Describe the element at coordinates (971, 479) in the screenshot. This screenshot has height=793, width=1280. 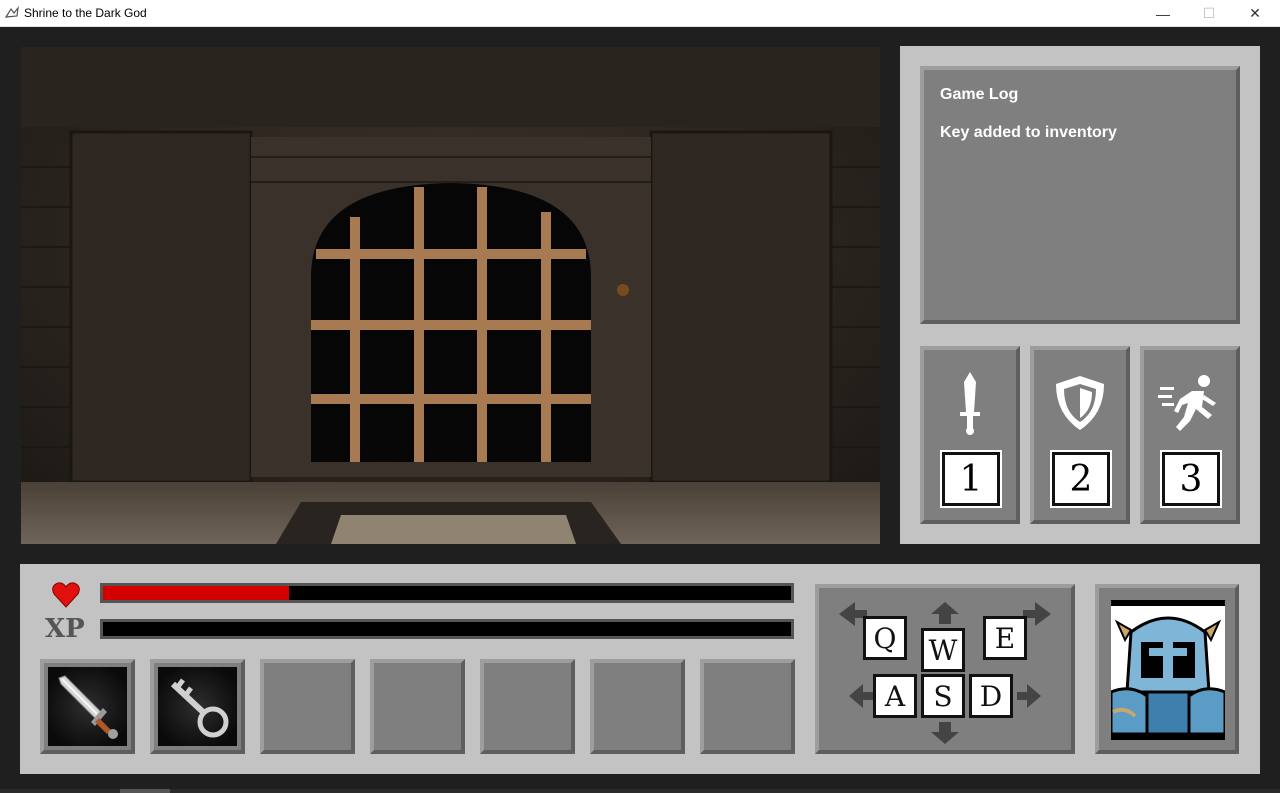
I see `action-key-1: 1` at that location.